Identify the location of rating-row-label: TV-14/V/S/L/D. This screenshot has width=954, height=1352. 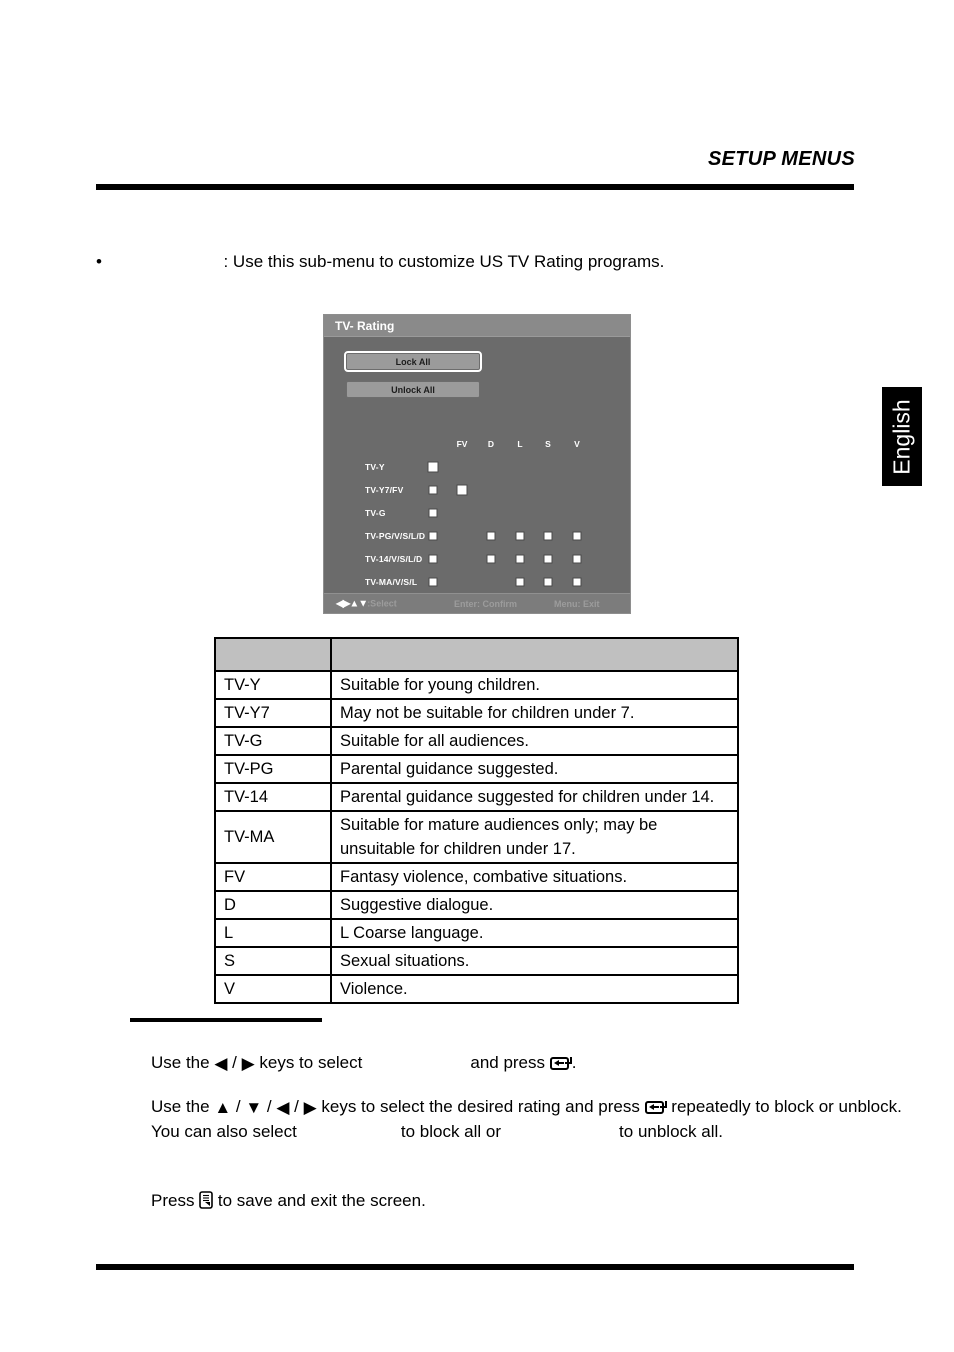
(394, 558).